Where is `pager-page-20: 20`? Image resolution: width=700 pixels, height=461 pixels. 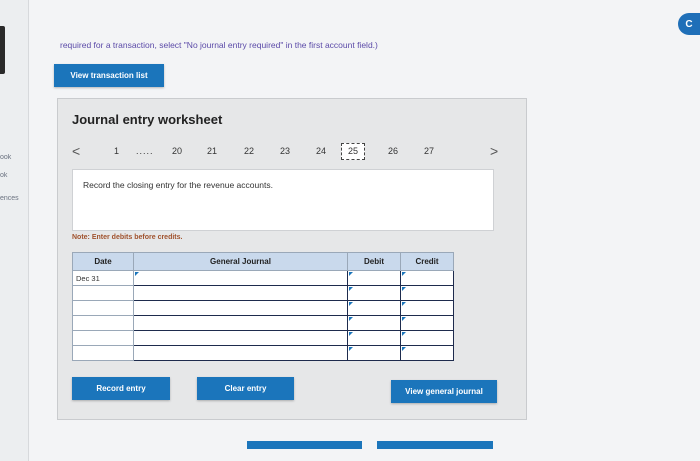 pager-page-20: 20 is located at coordinates (177, 151).